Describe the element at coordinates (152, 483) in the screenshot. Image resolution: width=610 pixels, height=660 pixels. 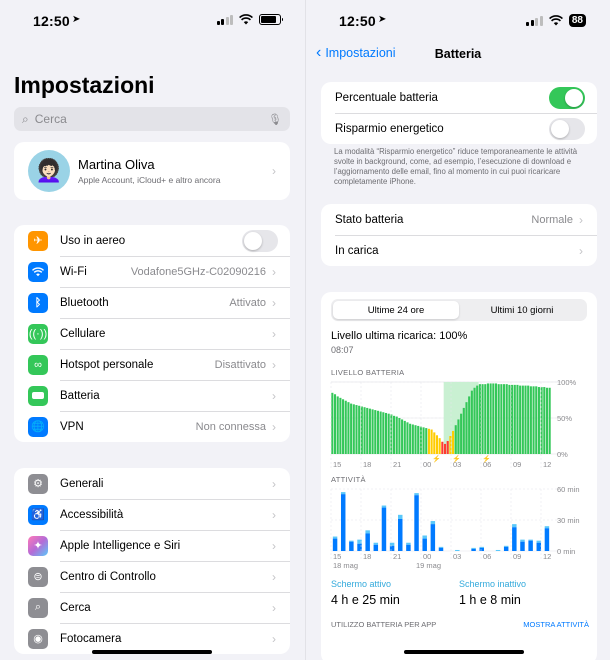
I see `row-general: ⚙ Generali ›` at that location.